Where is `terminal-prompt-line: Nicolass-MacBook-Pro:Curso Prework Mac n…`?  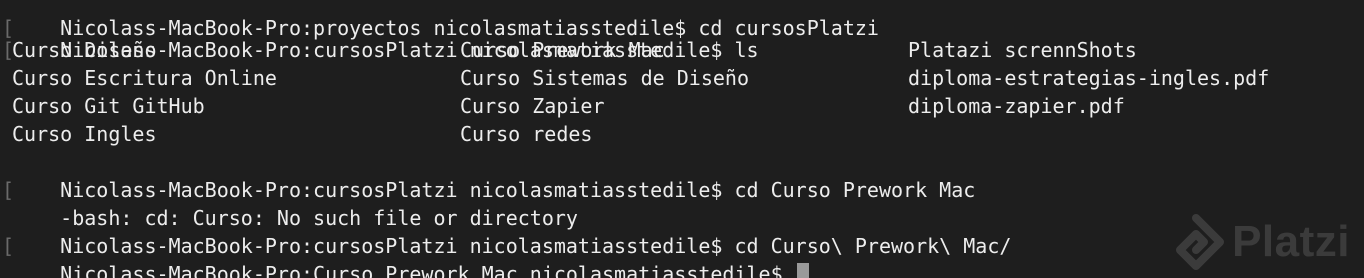
terminal-prompt-line: Nicolass-MacBook-Pro:Curso Prework Mac n… is located at coordinates (410, 255).